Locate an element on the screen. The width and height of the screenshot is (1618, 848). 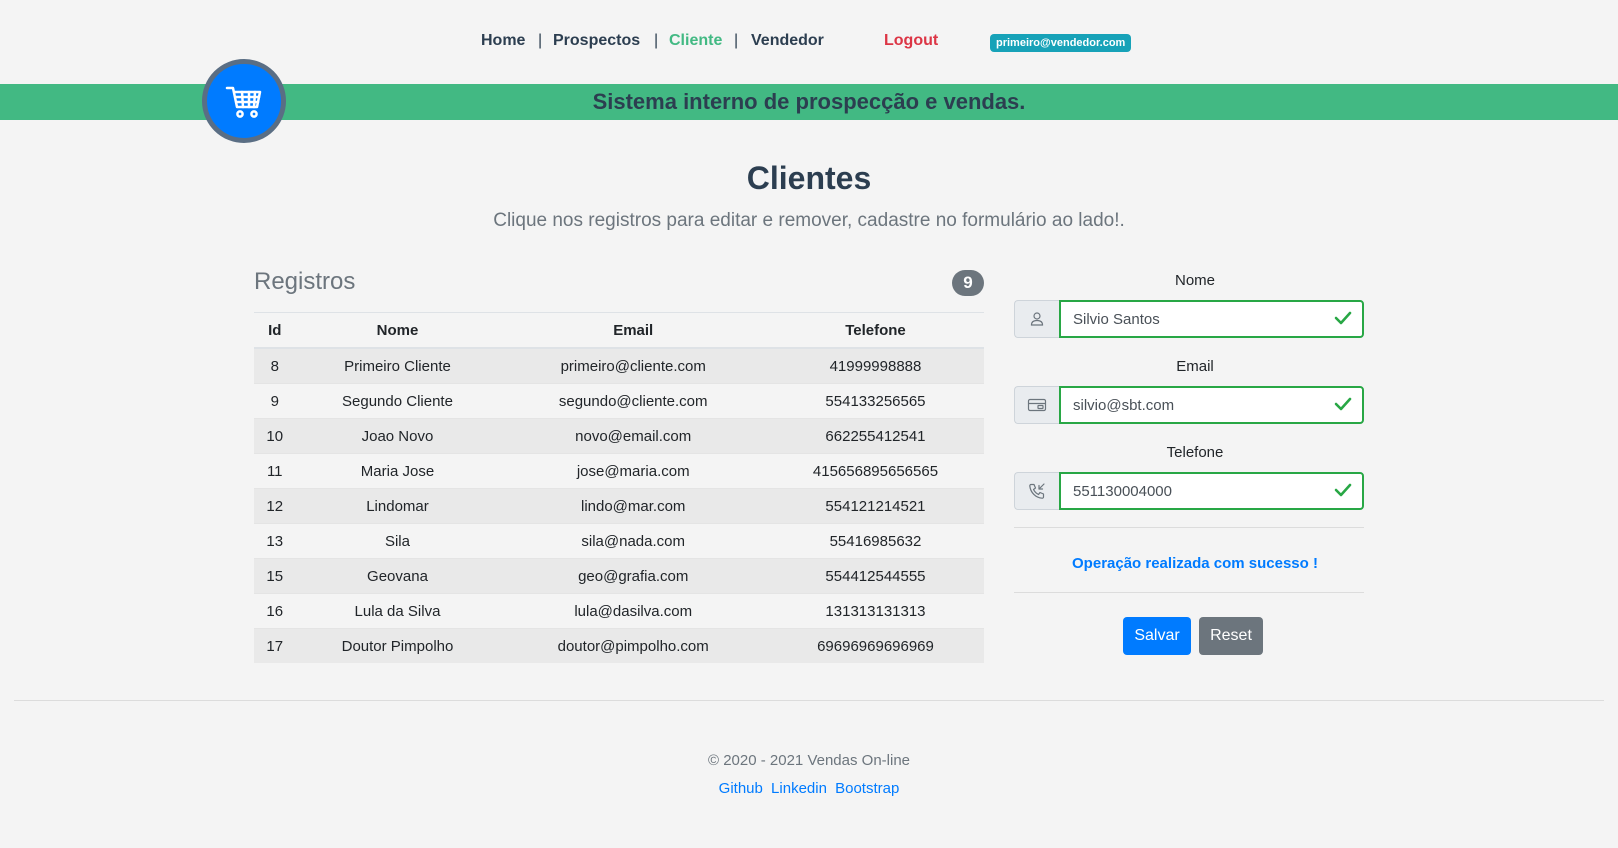
nav-home-link: Home is located at coordinates (503, 41).